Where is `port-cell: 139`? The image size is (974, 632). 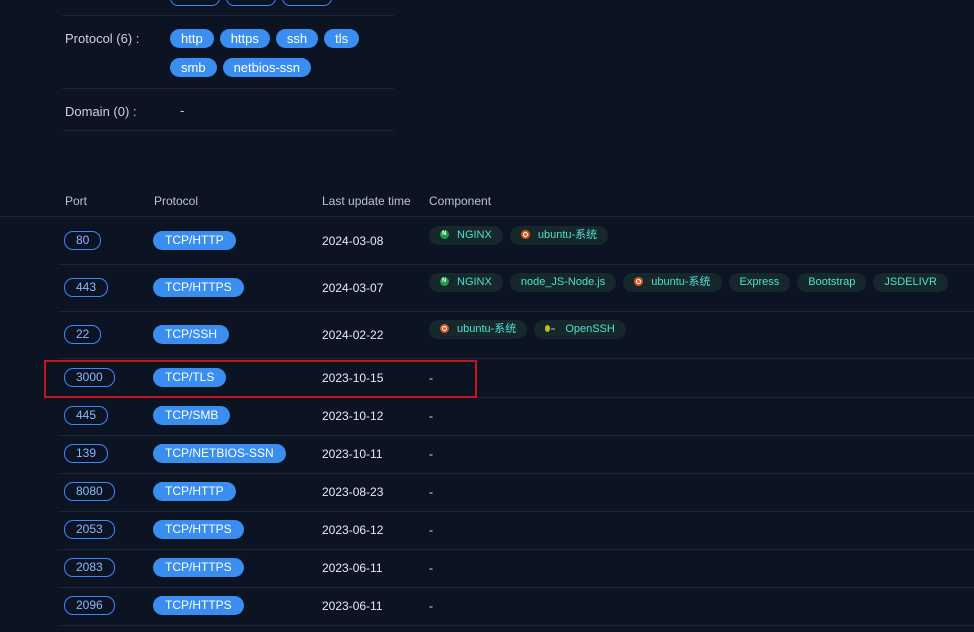 port-cell: 139 is located at coordinates (86, 453).